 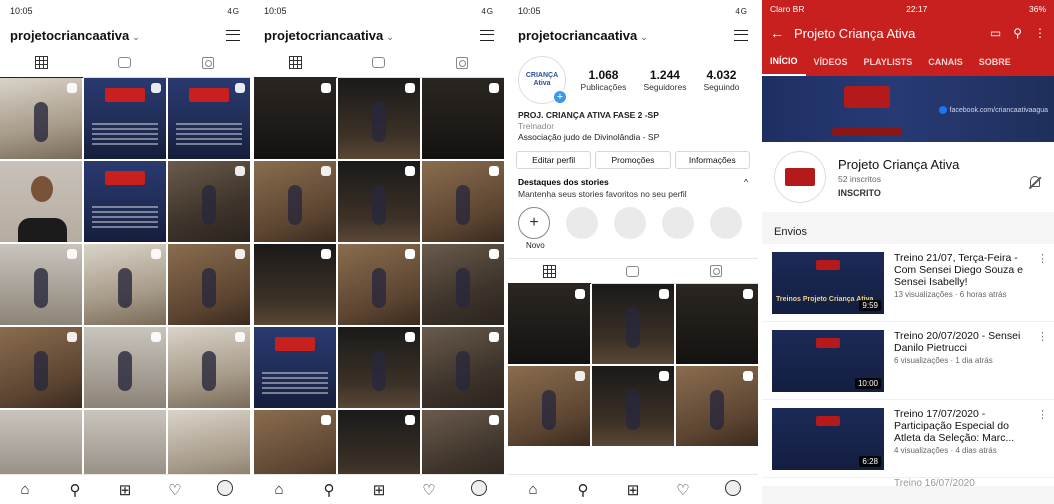 I want to click on following-count: 4.032 Seguindo, so click(x=722, y=80).